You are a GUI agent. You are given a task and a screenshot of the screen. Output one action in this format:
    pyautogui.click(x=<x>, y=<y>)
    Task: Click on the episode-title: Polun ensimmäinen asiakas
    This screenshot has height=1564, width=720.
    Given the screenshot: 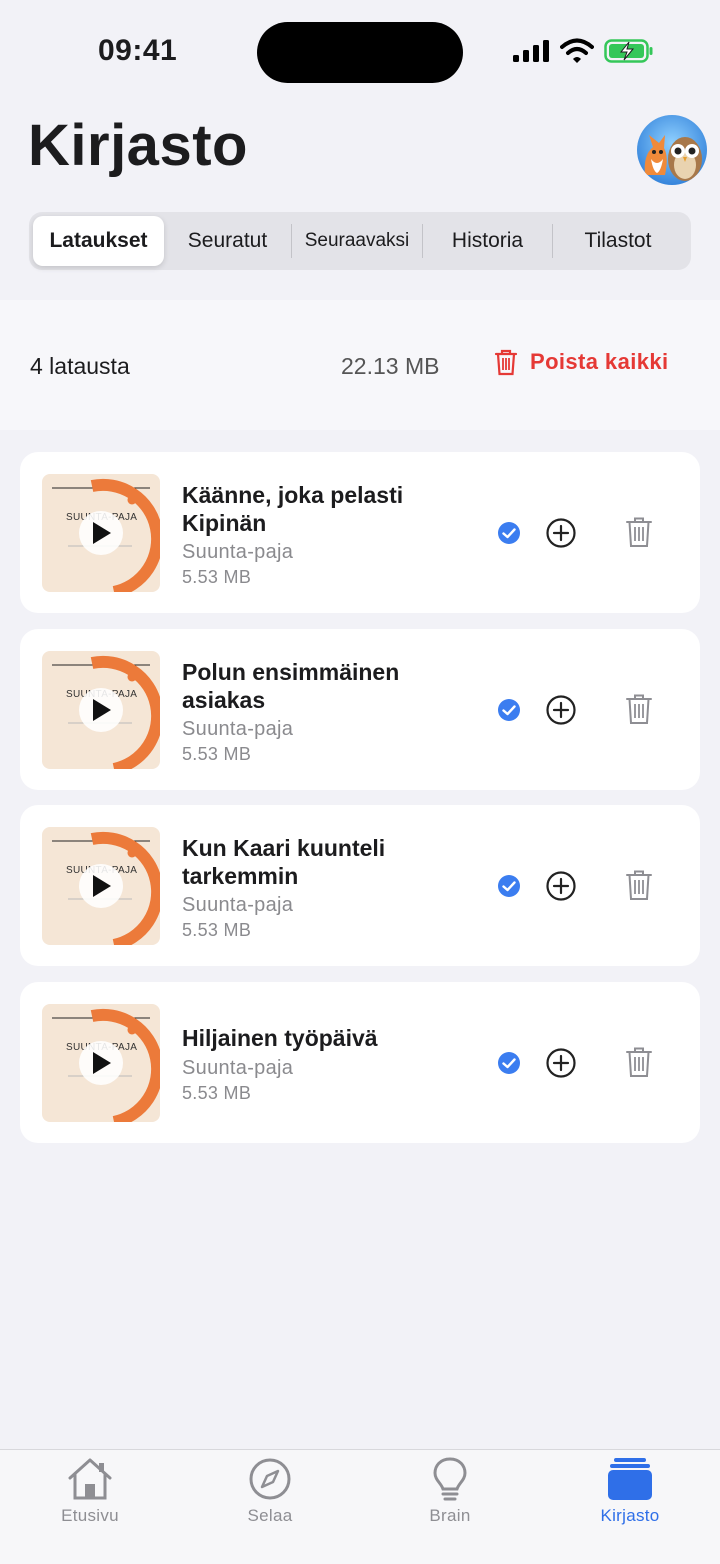 What is the action you would take?
    pyautogui.click(x=291, y=686)
    